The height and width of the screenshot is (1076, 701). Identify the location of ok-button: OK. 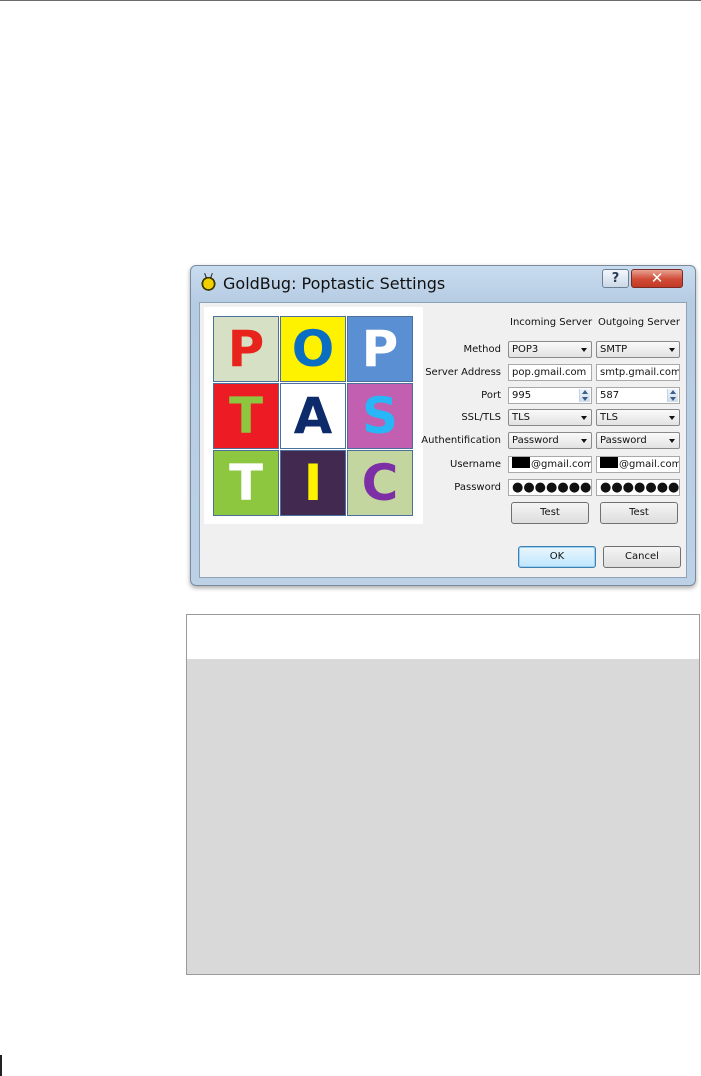
(557, 557).